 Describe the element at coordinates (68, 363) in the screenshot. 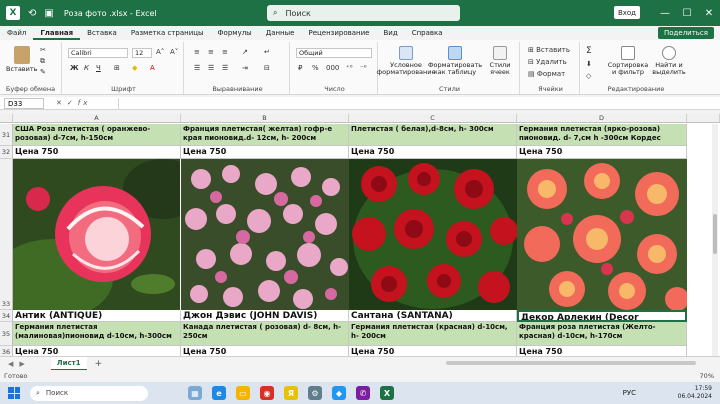

I see `sheet-tab-list1: Лист1` at that location.